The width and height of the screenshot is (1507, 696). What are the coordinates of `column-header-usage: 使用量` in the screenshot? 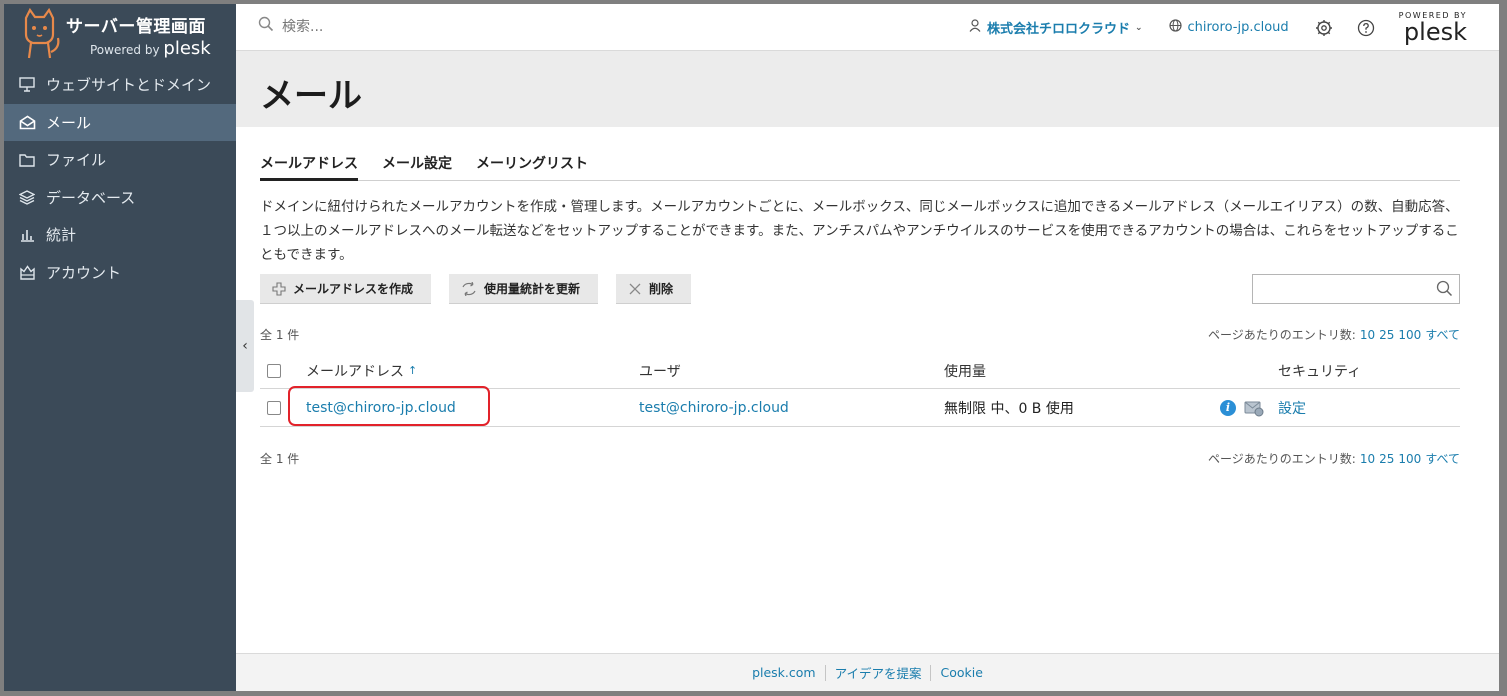 It's located at (965, 370).